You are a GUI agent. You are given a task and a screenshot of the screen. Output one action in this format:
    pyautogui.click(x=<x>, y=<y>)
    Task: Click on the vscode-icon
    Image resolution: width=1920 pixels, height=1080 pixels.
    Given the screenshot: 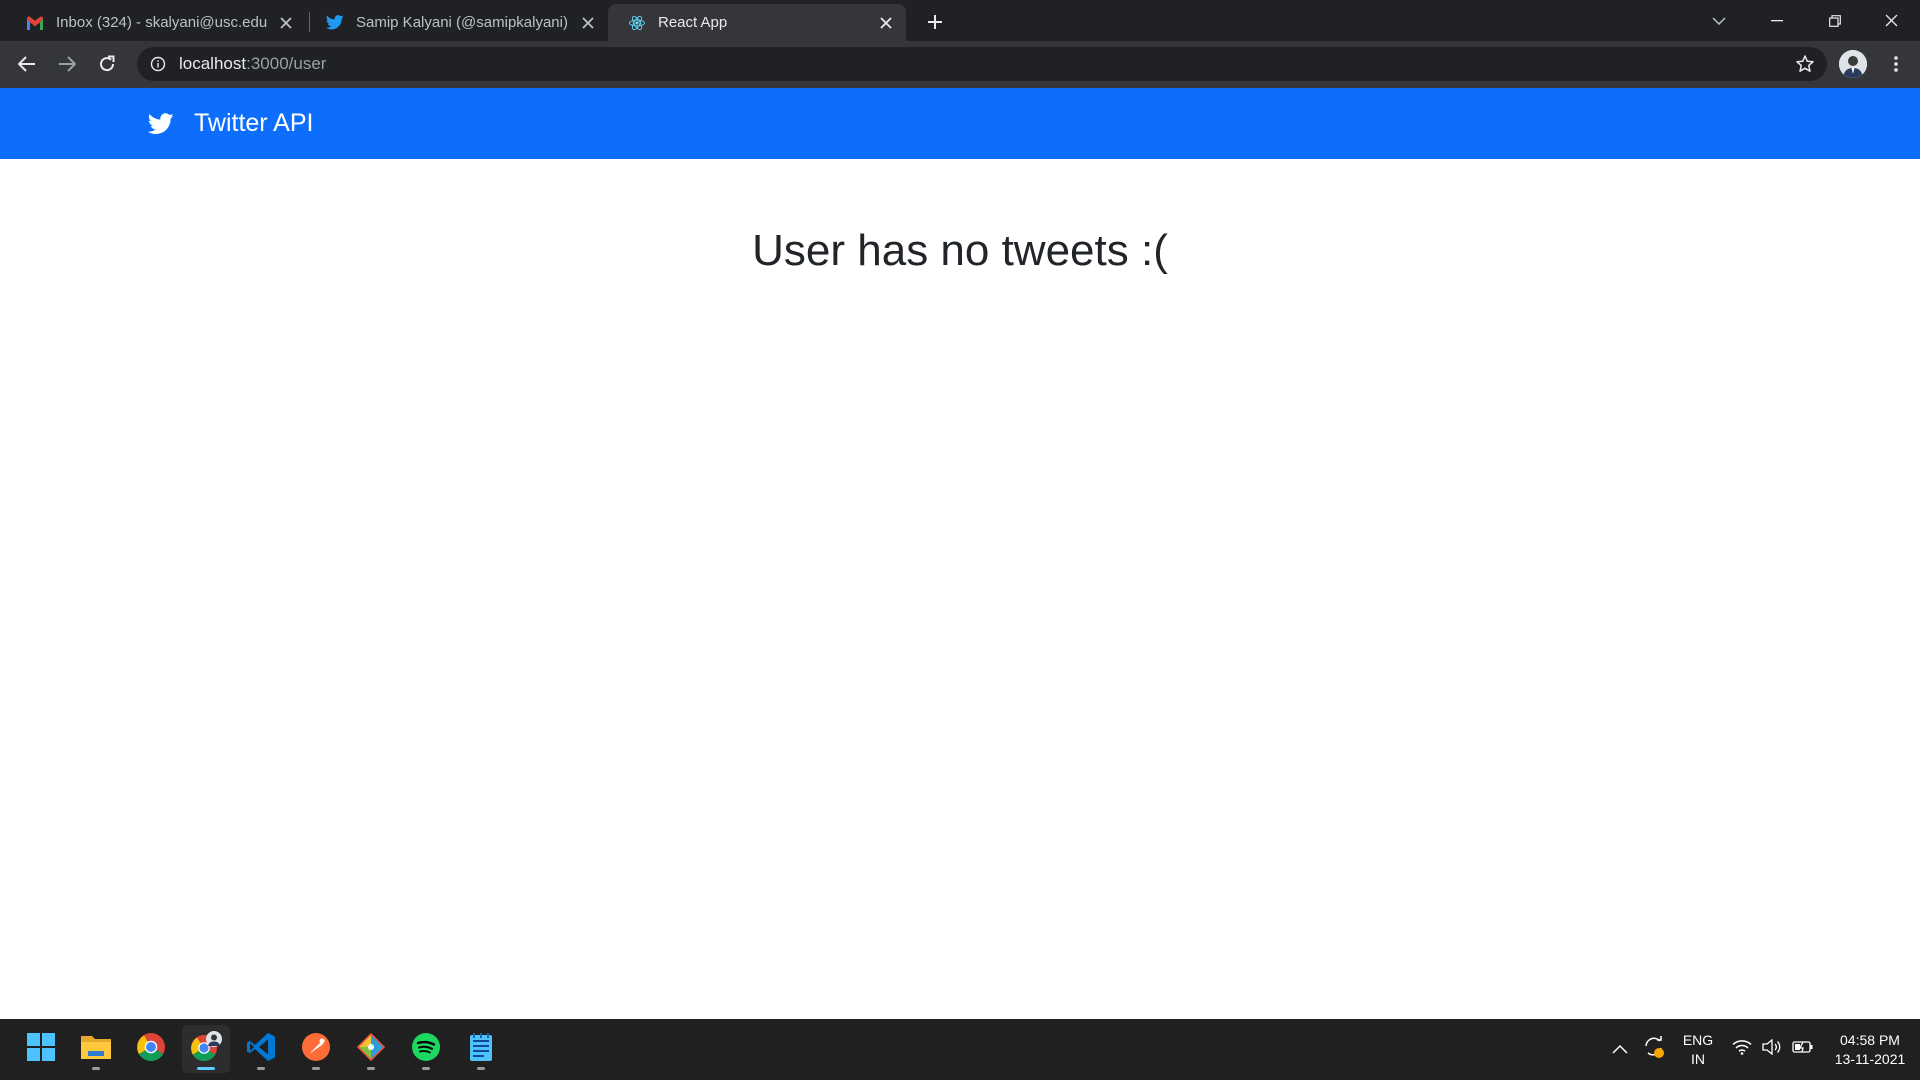 What is the action you would take?
    pyautogui.click(x=261, y=1049)
    